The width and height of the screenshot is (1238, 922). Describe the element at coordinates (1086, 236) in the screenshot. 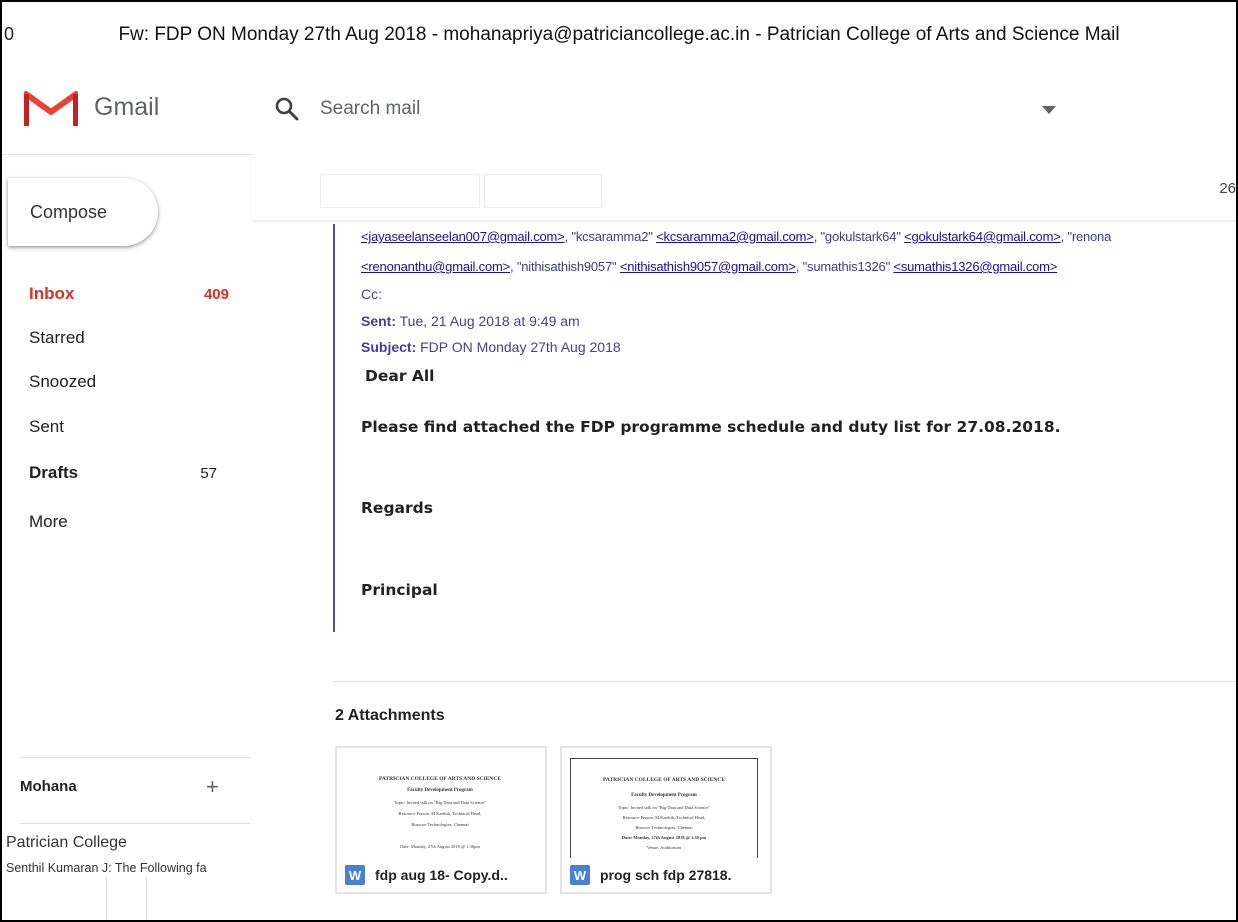

I see `recipient-name-text: , "renona` at that location.